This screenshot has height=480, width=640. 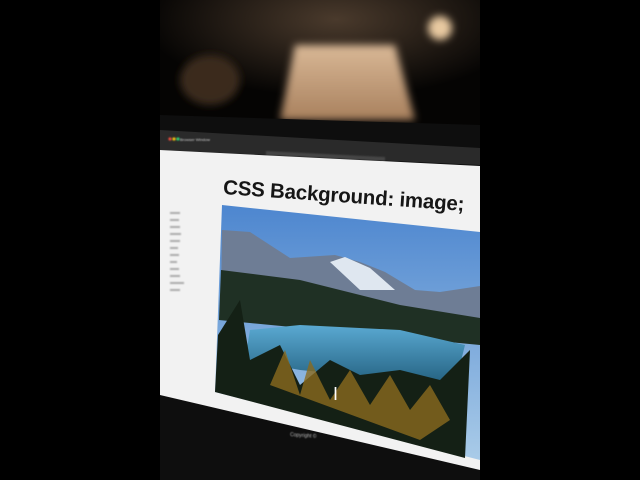 What do you see at coordinates (335, 394) in the screenshot?
I see `text-cursor-icon: I` at bounding box center [335, 394].